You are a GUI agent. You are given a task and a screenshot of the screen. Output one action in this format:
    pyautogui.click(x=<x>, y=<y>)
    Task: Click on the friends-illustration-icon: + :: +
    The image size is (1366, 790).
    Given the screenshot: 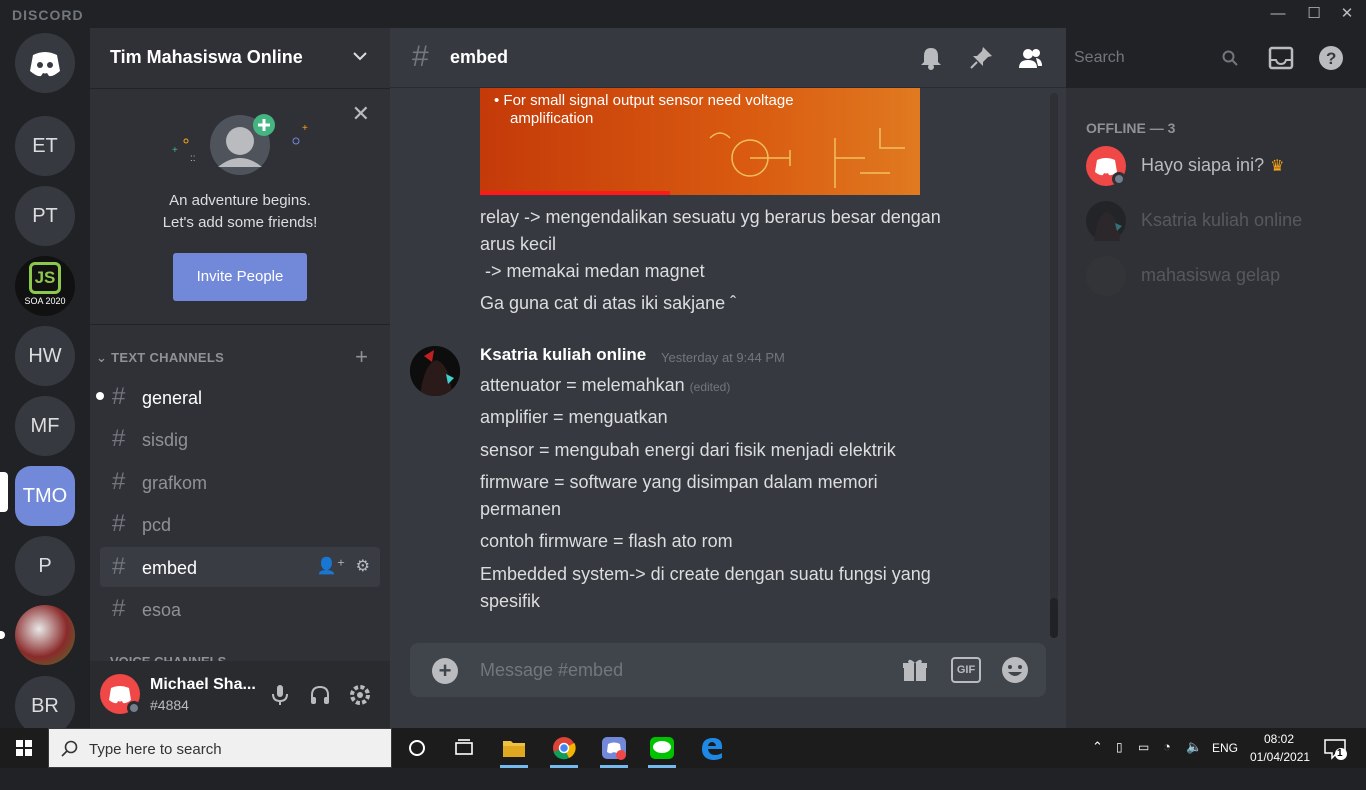 What is the action you would take?
    pyautogui.click(x=240, y=144)
    